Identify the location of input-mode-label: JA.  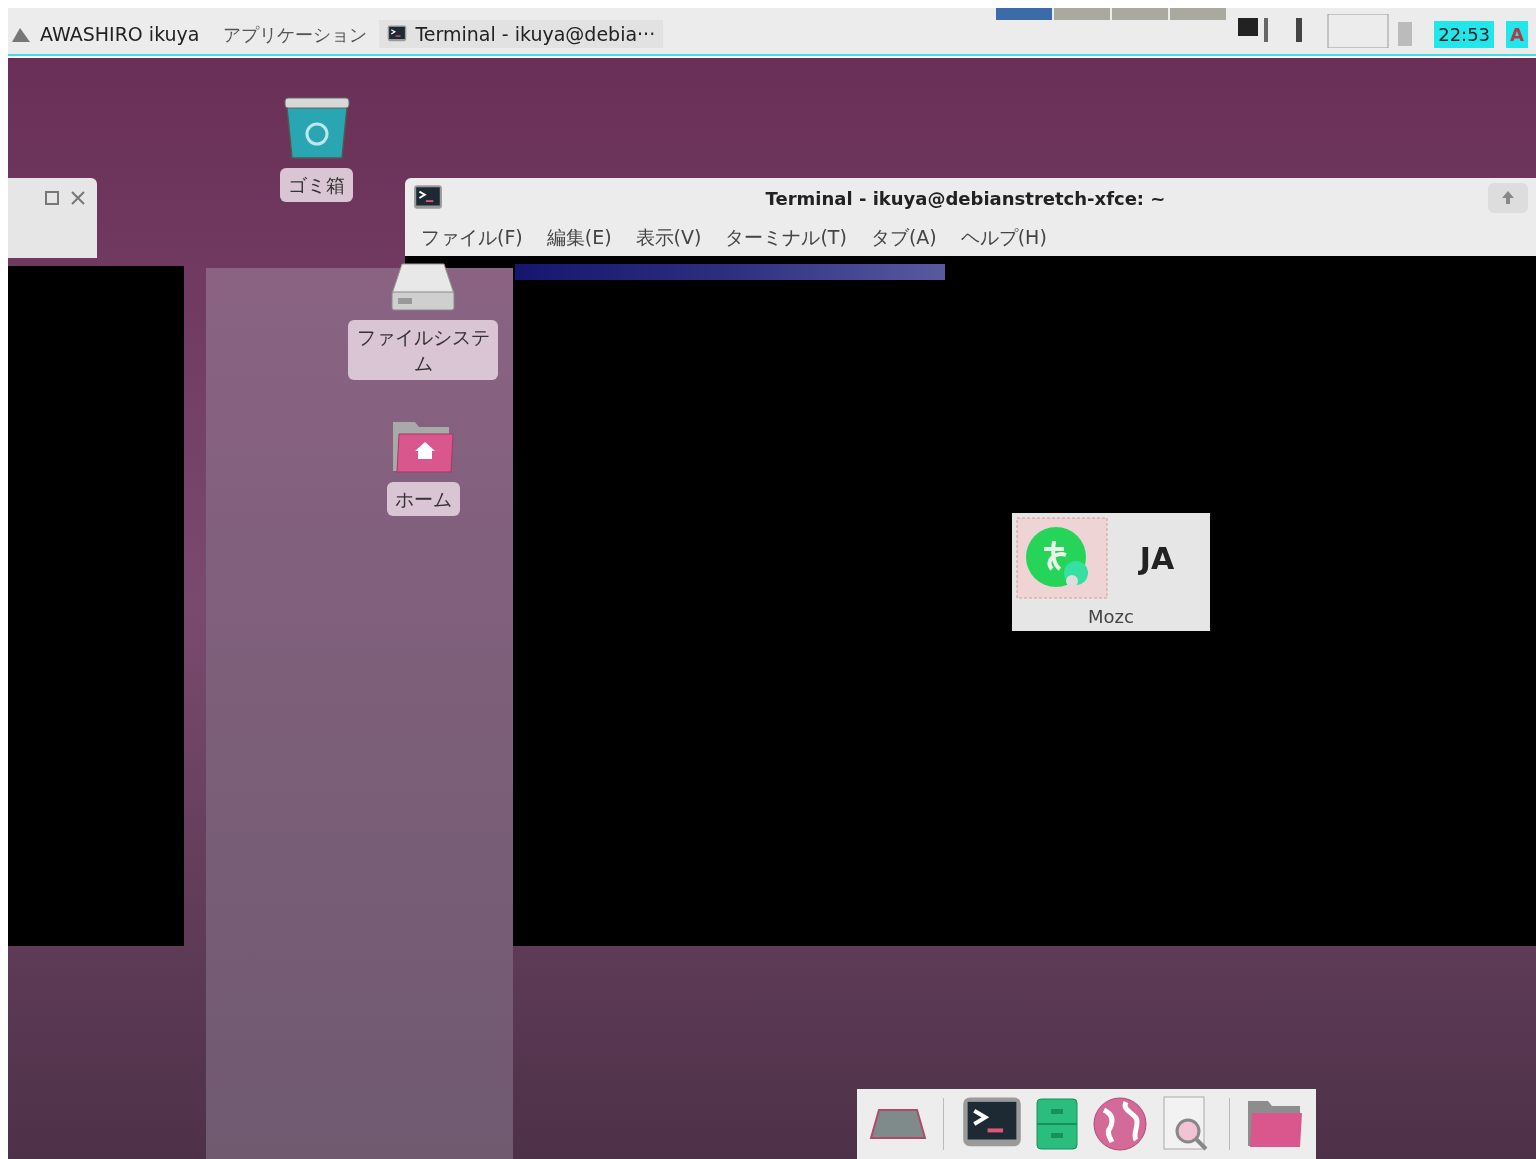
(1156, 558).